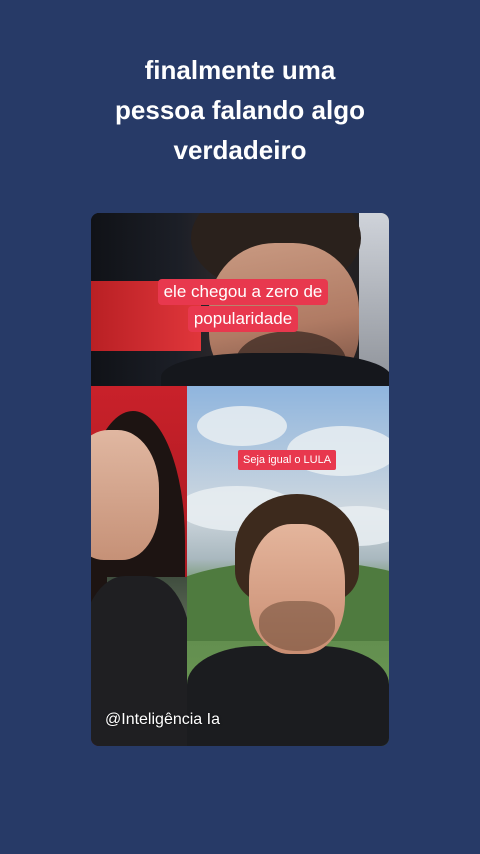 The image size is (480, 854). I want to click on cloud, so click(242, 426).